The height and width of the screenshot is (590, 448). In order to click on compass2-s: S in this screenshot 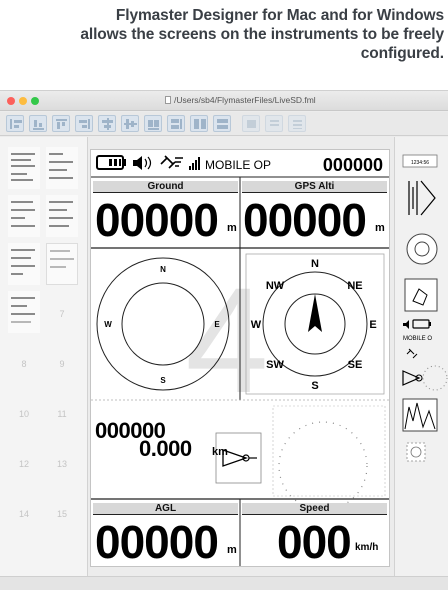, I will do `click(314, 386)`.